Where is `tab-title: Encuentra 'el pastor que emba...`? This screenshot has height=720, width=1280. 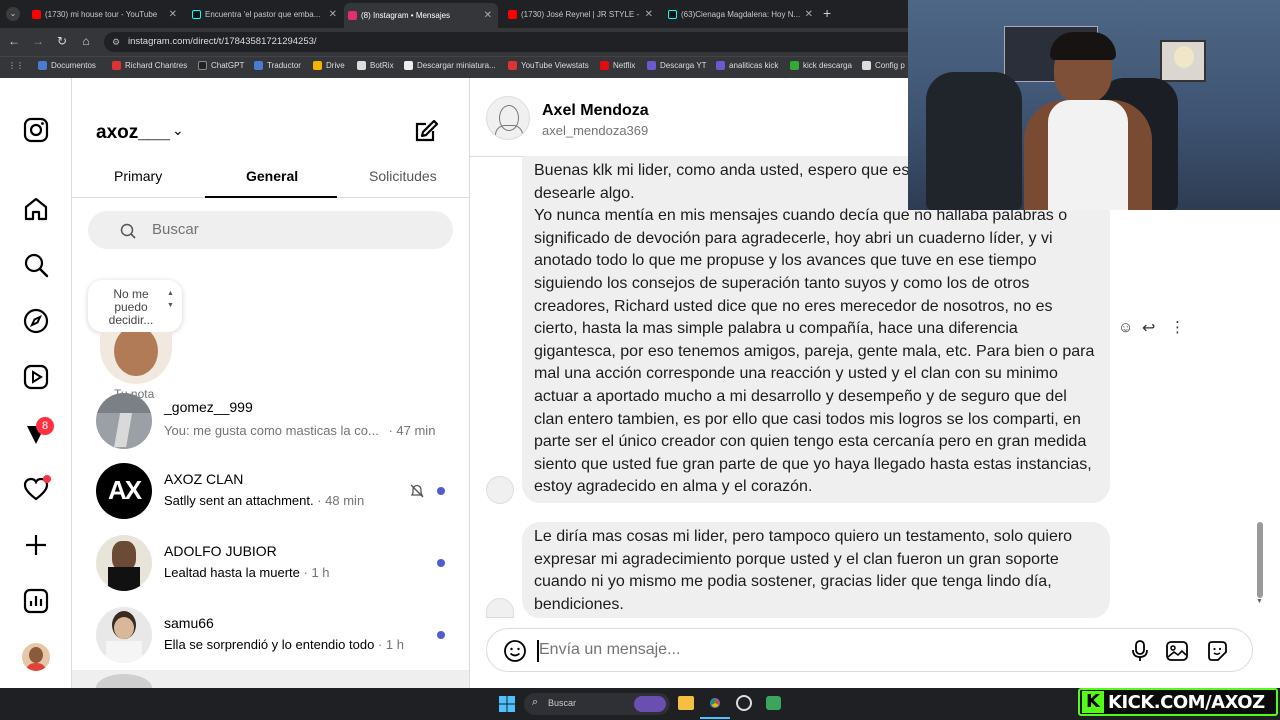
tab-title: Encuentra 'el pastor que emba... is located at coordinates (263, 14).